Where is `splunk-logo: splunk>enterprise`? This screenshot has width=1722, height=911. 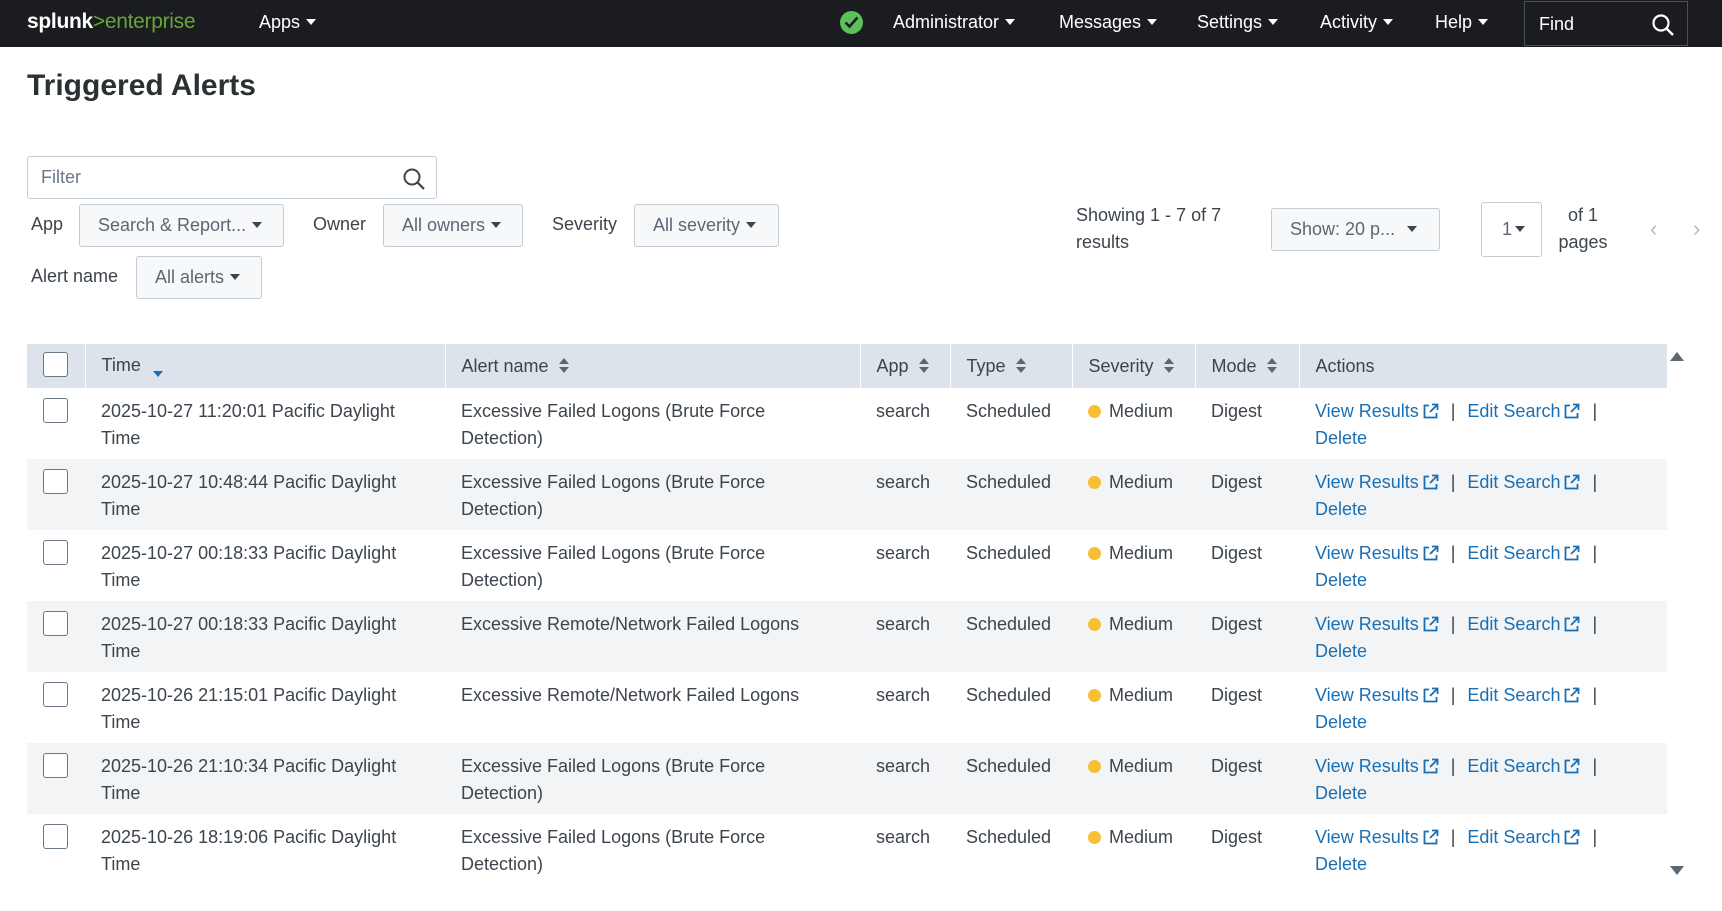
splunk-logo: splunk>enterprise is located at coordinates (111, 22).